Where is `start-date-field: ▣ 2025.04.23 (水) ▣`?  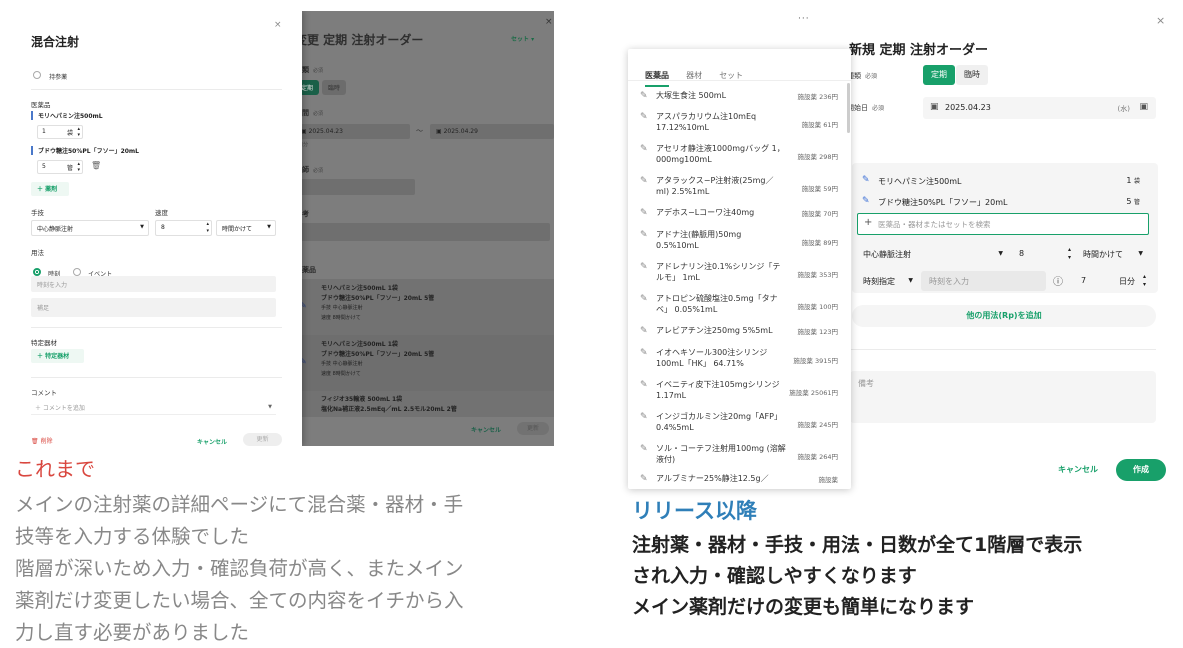
start-date-field: ▣ 2025.04.23 (水) ▣ is located at coordinates (1039, 108).